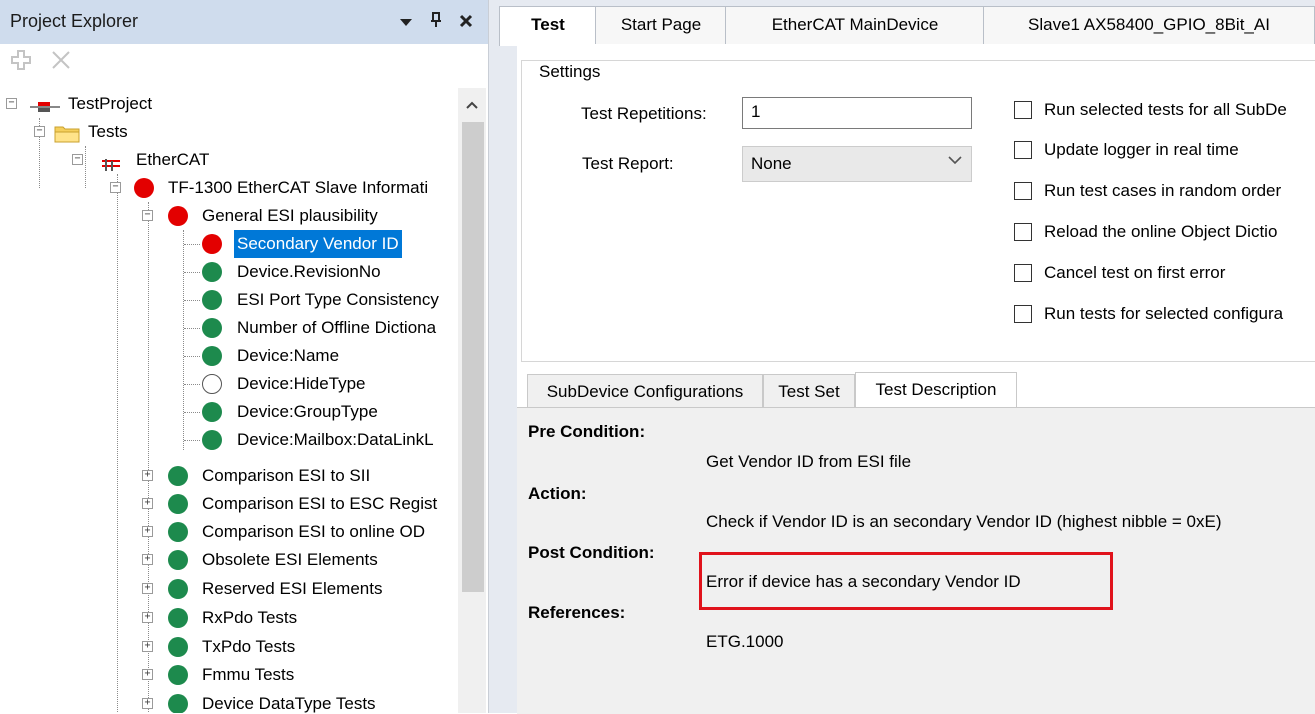 The width and height of the screenshot is (1315, 714). I want to click on tree-item-datatype: + Device DataType Tests, so click(230, 701).